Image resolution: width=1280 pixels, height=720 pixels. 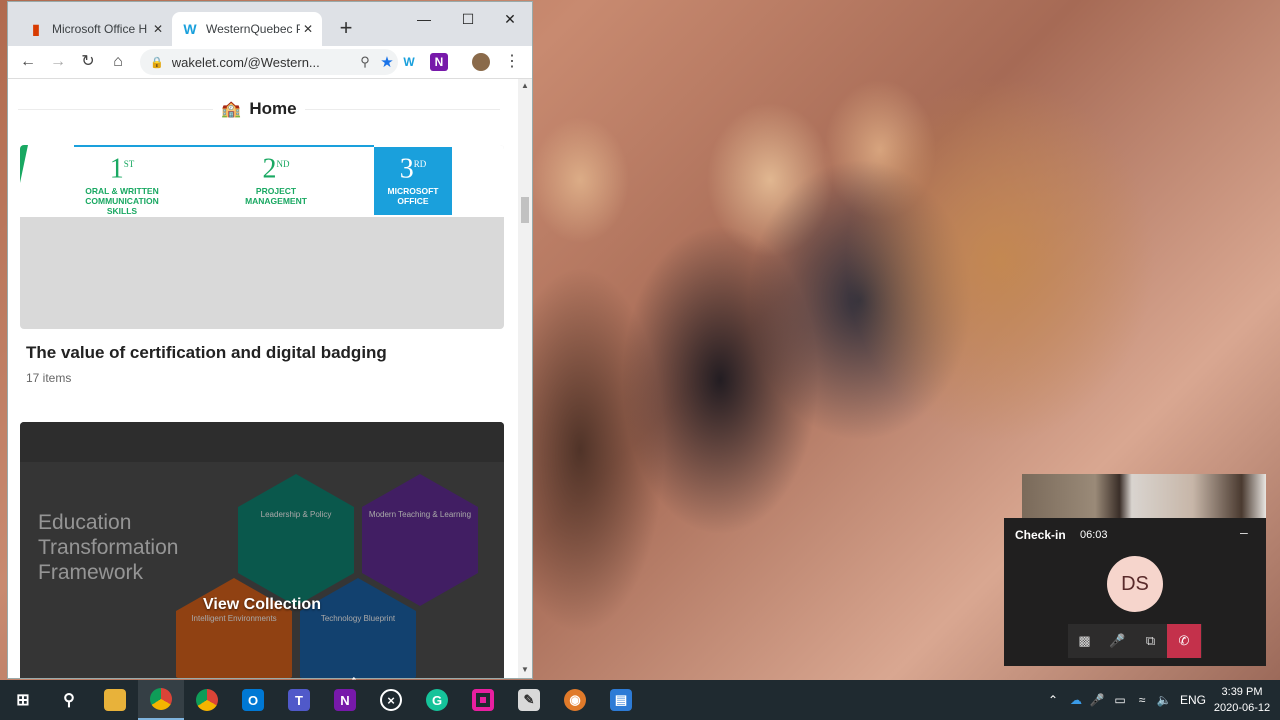 I want to click on onenote-extension-icon: N, so click(x=439, y=62).